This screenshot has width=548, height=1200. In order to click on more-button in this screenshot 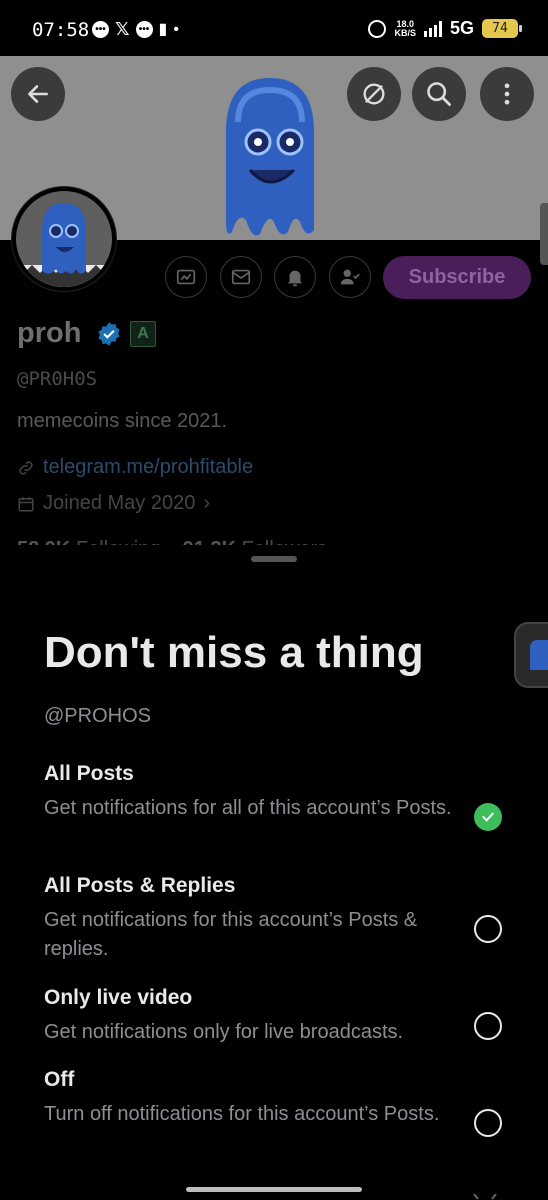, I will do `click(507, 94)`.